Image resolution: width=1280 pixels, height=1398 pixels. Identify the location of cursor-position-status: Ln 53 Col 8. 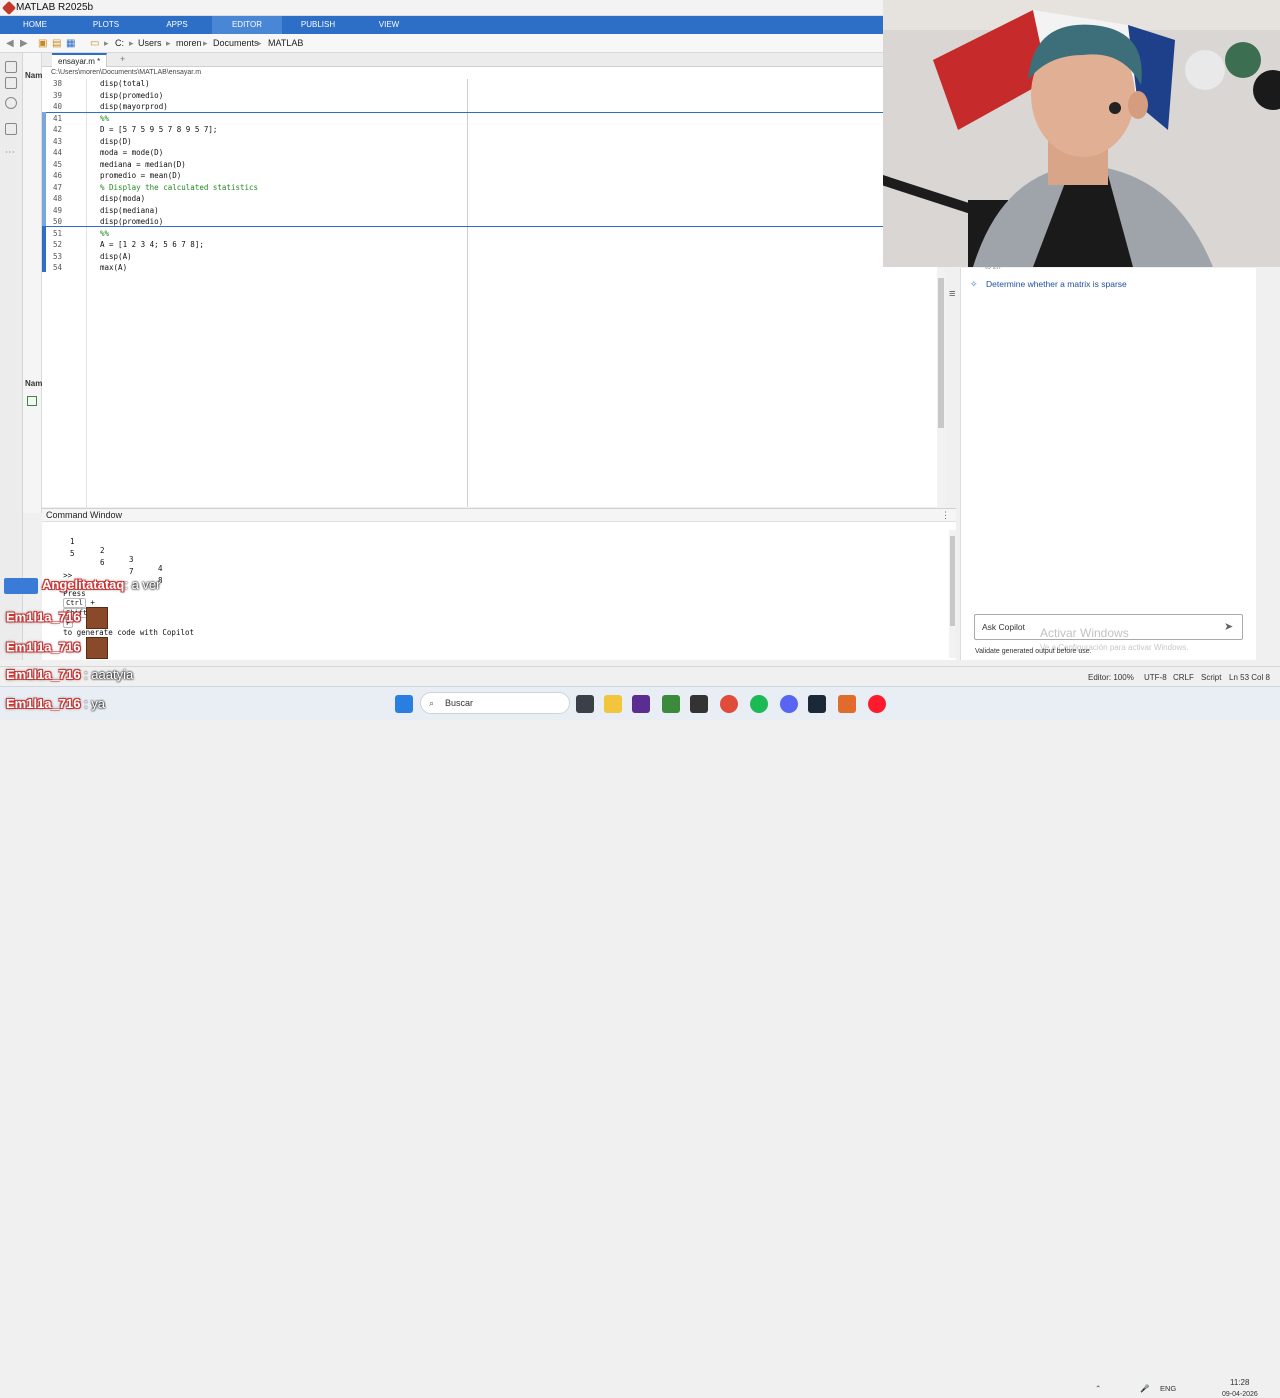
(1249, 677).